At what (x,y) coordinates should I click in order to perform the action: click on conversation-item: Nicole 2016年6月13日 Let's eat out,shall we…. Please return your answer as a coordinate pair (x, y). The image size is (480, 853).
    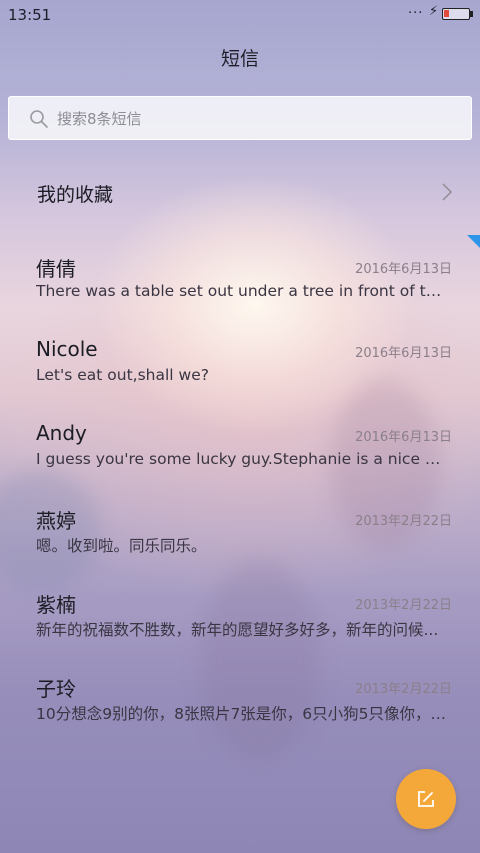
    Looking at the image, I should click on (240, 372).